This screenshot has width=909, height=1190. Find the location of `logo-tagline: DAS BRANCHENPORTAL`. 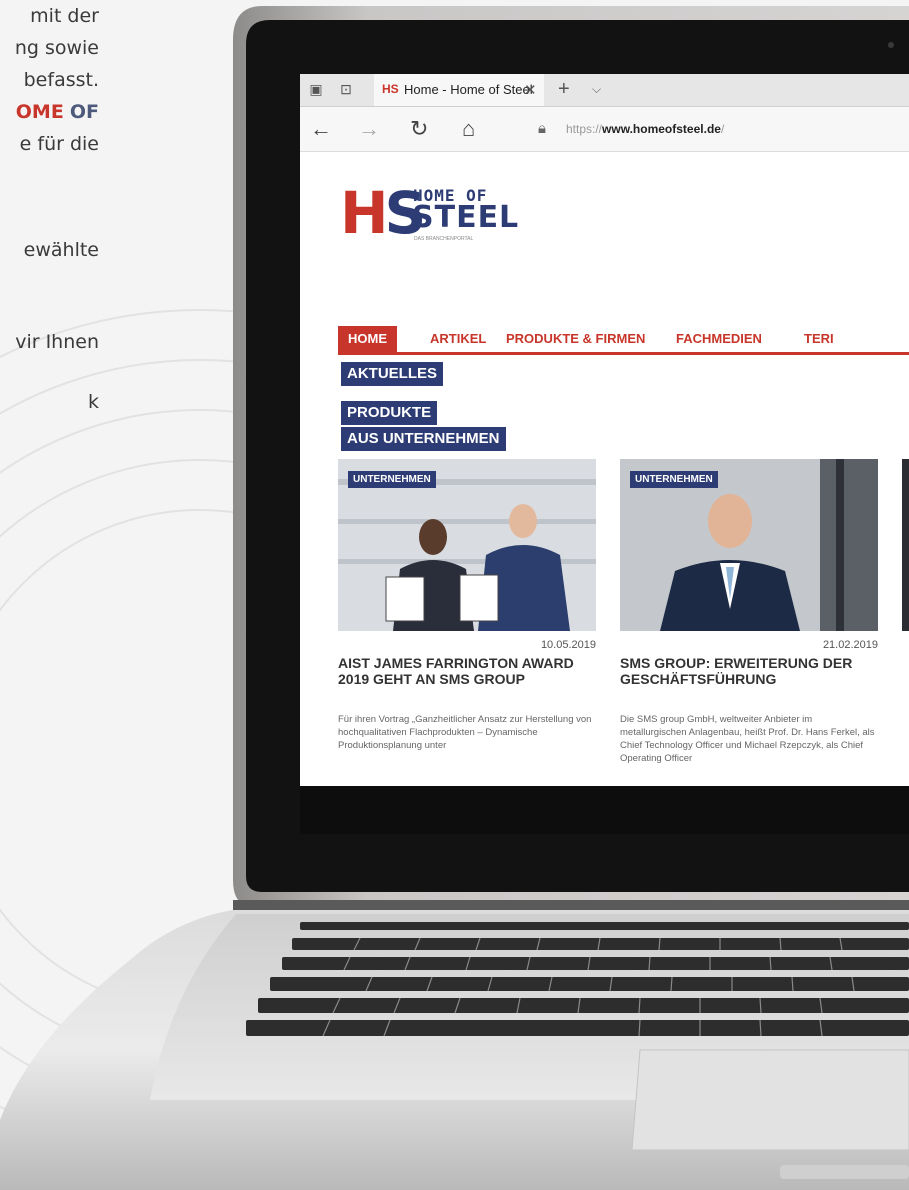

logo-tagline: DAS BRANCHENPORTAL is located at coordinates (444, 239).